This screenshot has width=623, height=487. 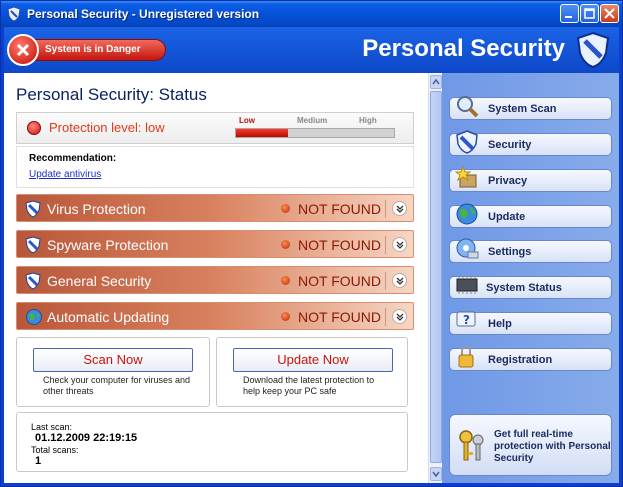 I want to click on scan-now-button: Scan Now, so click(x=113, y=360).